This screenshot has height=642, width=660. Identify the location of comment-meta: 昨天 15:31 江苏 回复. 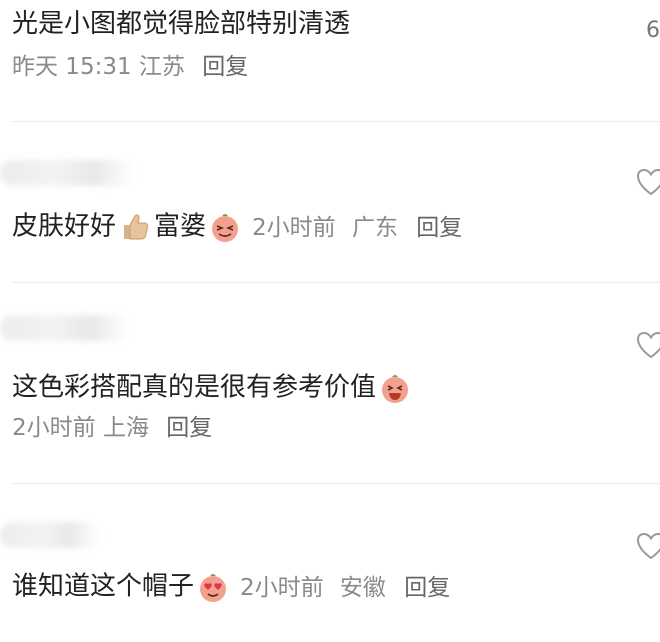
(130, 67).